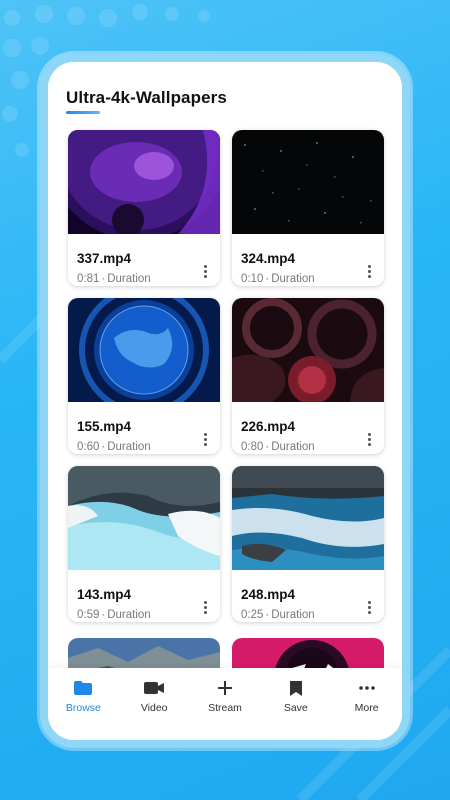 The height and width of the screenshot is (800, 450). I want to click on nav-item-save: Save, so click(296, 696).